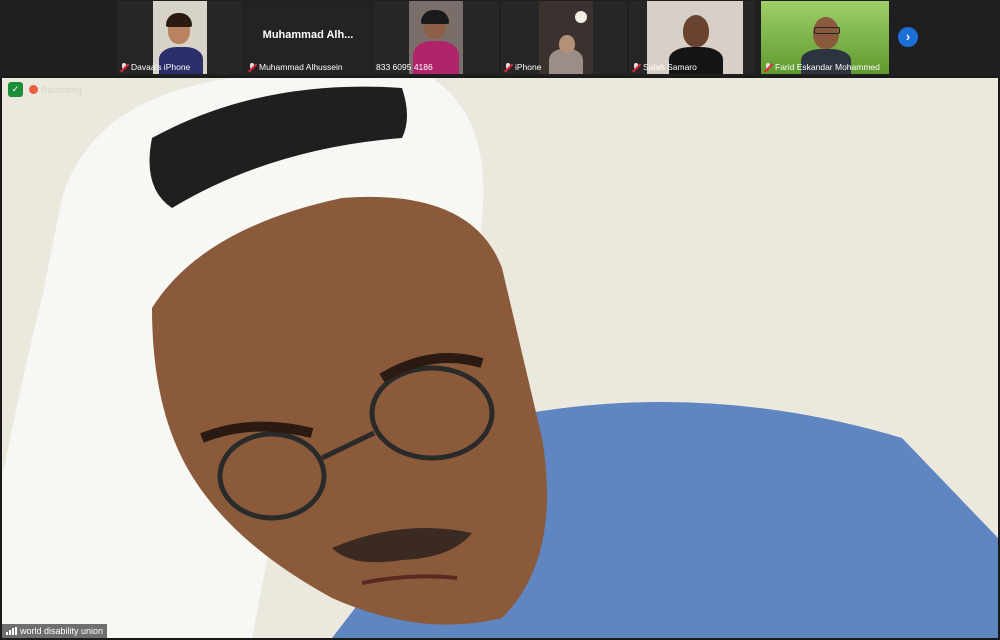 The width and height of the screenshot is (1000, 640). Describe the element at coordinates (825, 37) in the screenshot. I see `participant-tile: Farid Eskandar Mohammed` at that location.